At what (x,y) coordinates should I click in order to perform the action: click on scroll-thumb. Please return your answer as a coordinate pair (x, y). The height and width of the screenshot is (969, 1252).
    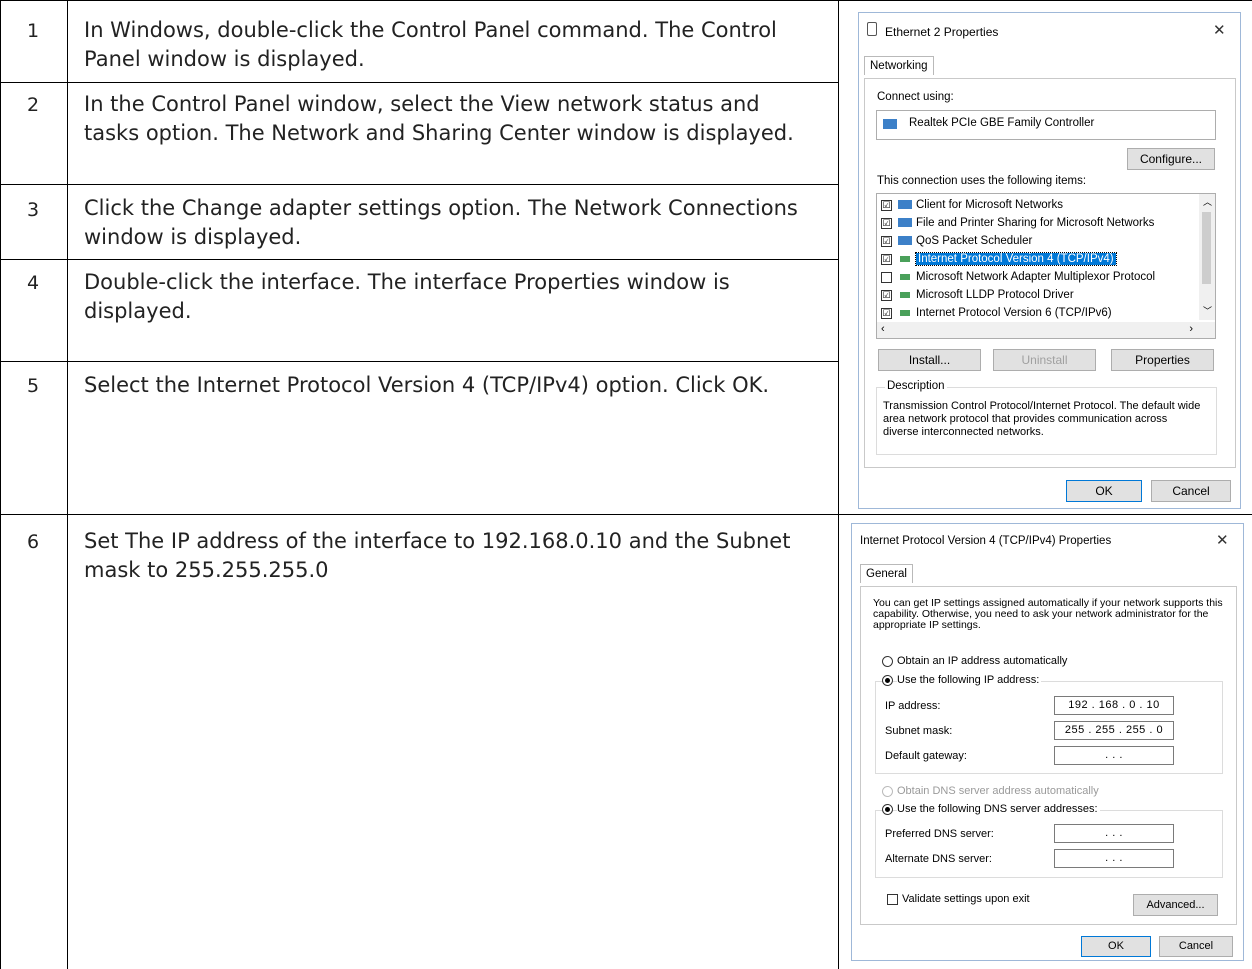
    Looking at the image, I should click on (1206, 248).